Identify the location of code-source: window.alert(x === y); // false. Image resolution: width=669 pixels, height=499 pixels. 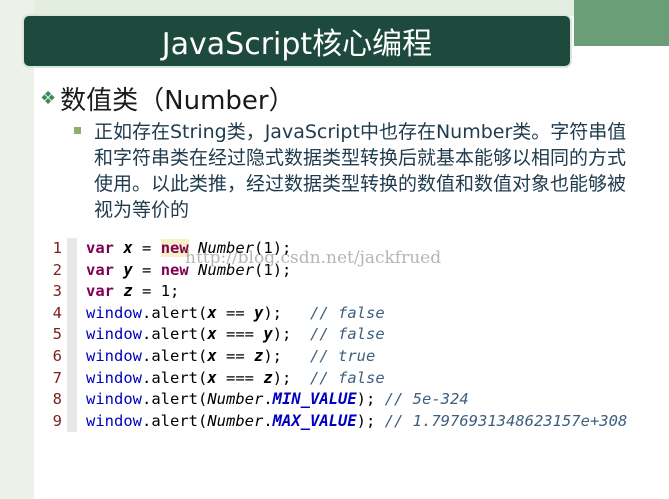
(235, 335).